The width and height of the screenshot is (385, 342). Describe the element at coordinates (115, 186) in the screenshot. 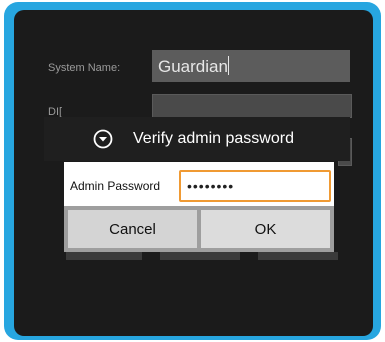

I see `admin-password-label: Admin Password` at that location.